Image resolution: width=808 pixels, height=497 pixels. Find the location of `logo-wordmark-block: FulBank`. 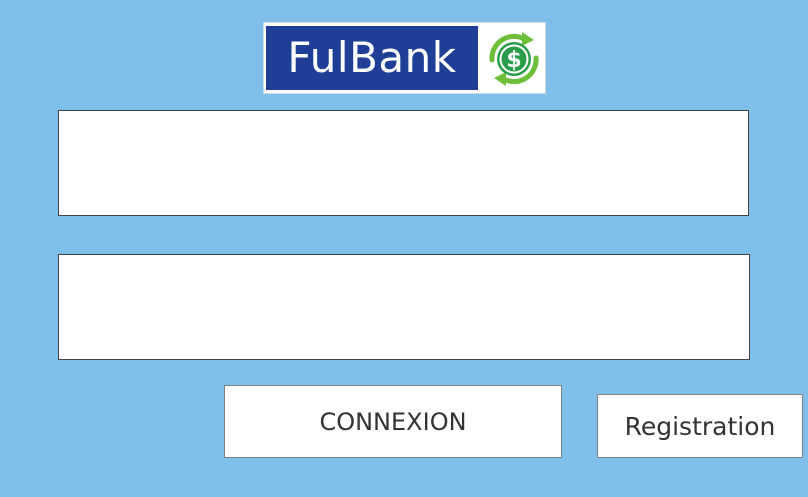

logo-wordmark-block: FulBank is located at coordinates (372, 58).